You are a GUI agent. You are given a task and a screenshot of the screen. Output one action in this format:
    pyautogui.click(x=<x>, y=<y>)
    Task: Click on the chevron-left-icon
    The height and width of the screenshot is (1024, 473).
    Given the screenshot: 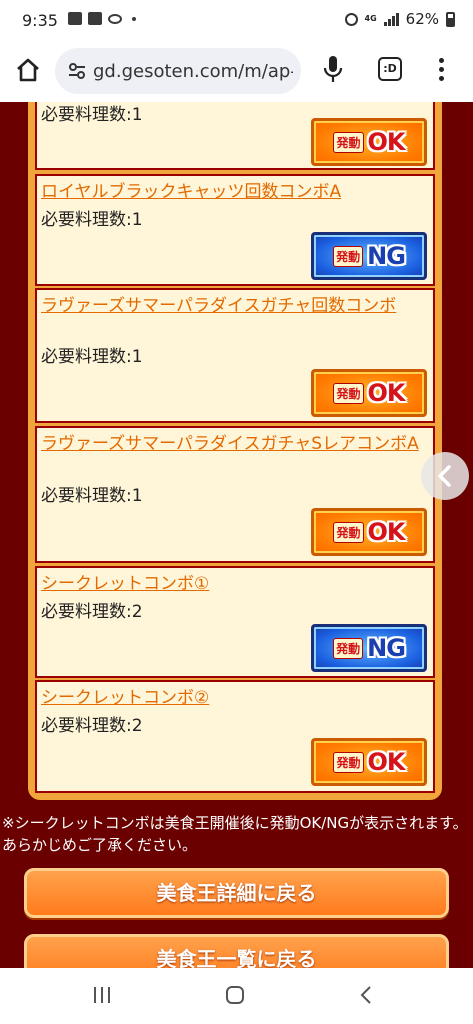 What is the action you would take?
    pyautogui.click(x=444, y=476)
    